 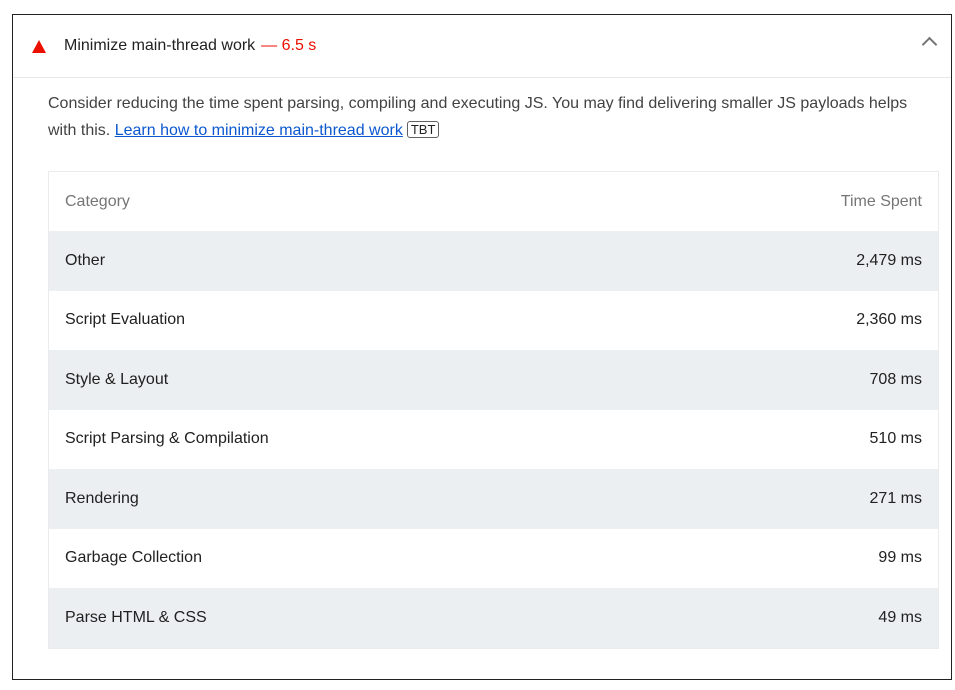 I want to click on category-cell: Rendering, so click(x=102, y=498).